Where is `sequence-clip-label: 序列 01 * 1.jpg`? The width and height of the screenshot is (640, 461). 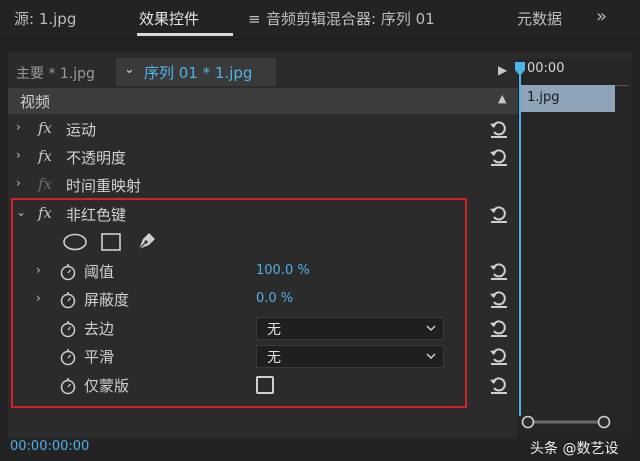 sequence-clip-label: 序列 01 * 1.jpg is located at coordinates (198, 73).